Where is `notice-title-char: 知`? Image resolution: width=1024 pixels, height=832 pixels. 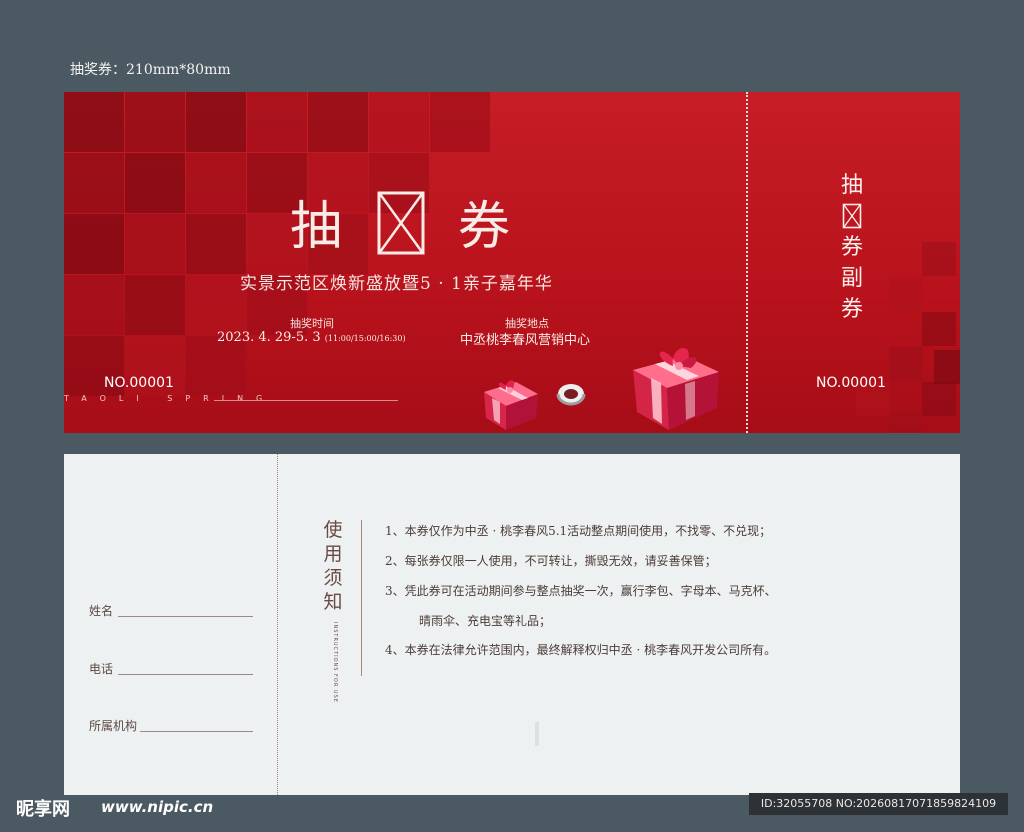 notice-title-char: 知 is located at coordinates (333, 602).